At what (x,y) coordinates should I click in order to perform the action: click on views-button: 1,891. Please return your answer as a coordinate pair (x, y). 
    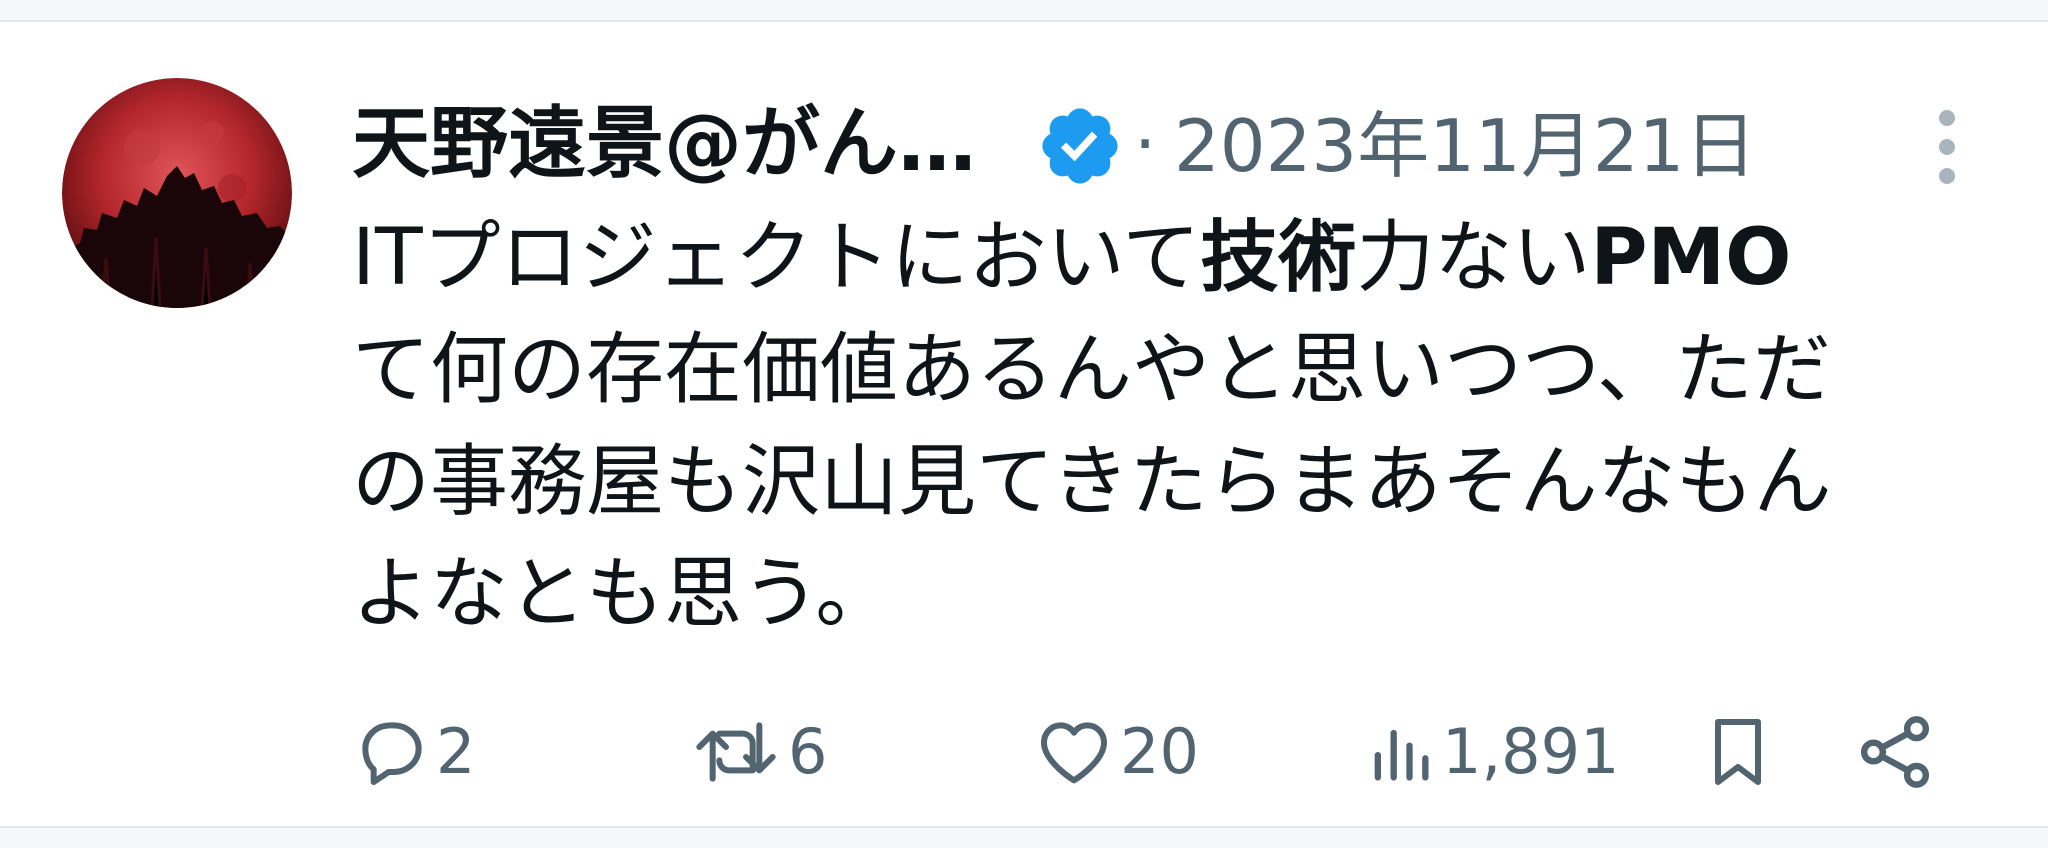
    Looking at the image, I should click on (1491, 752).